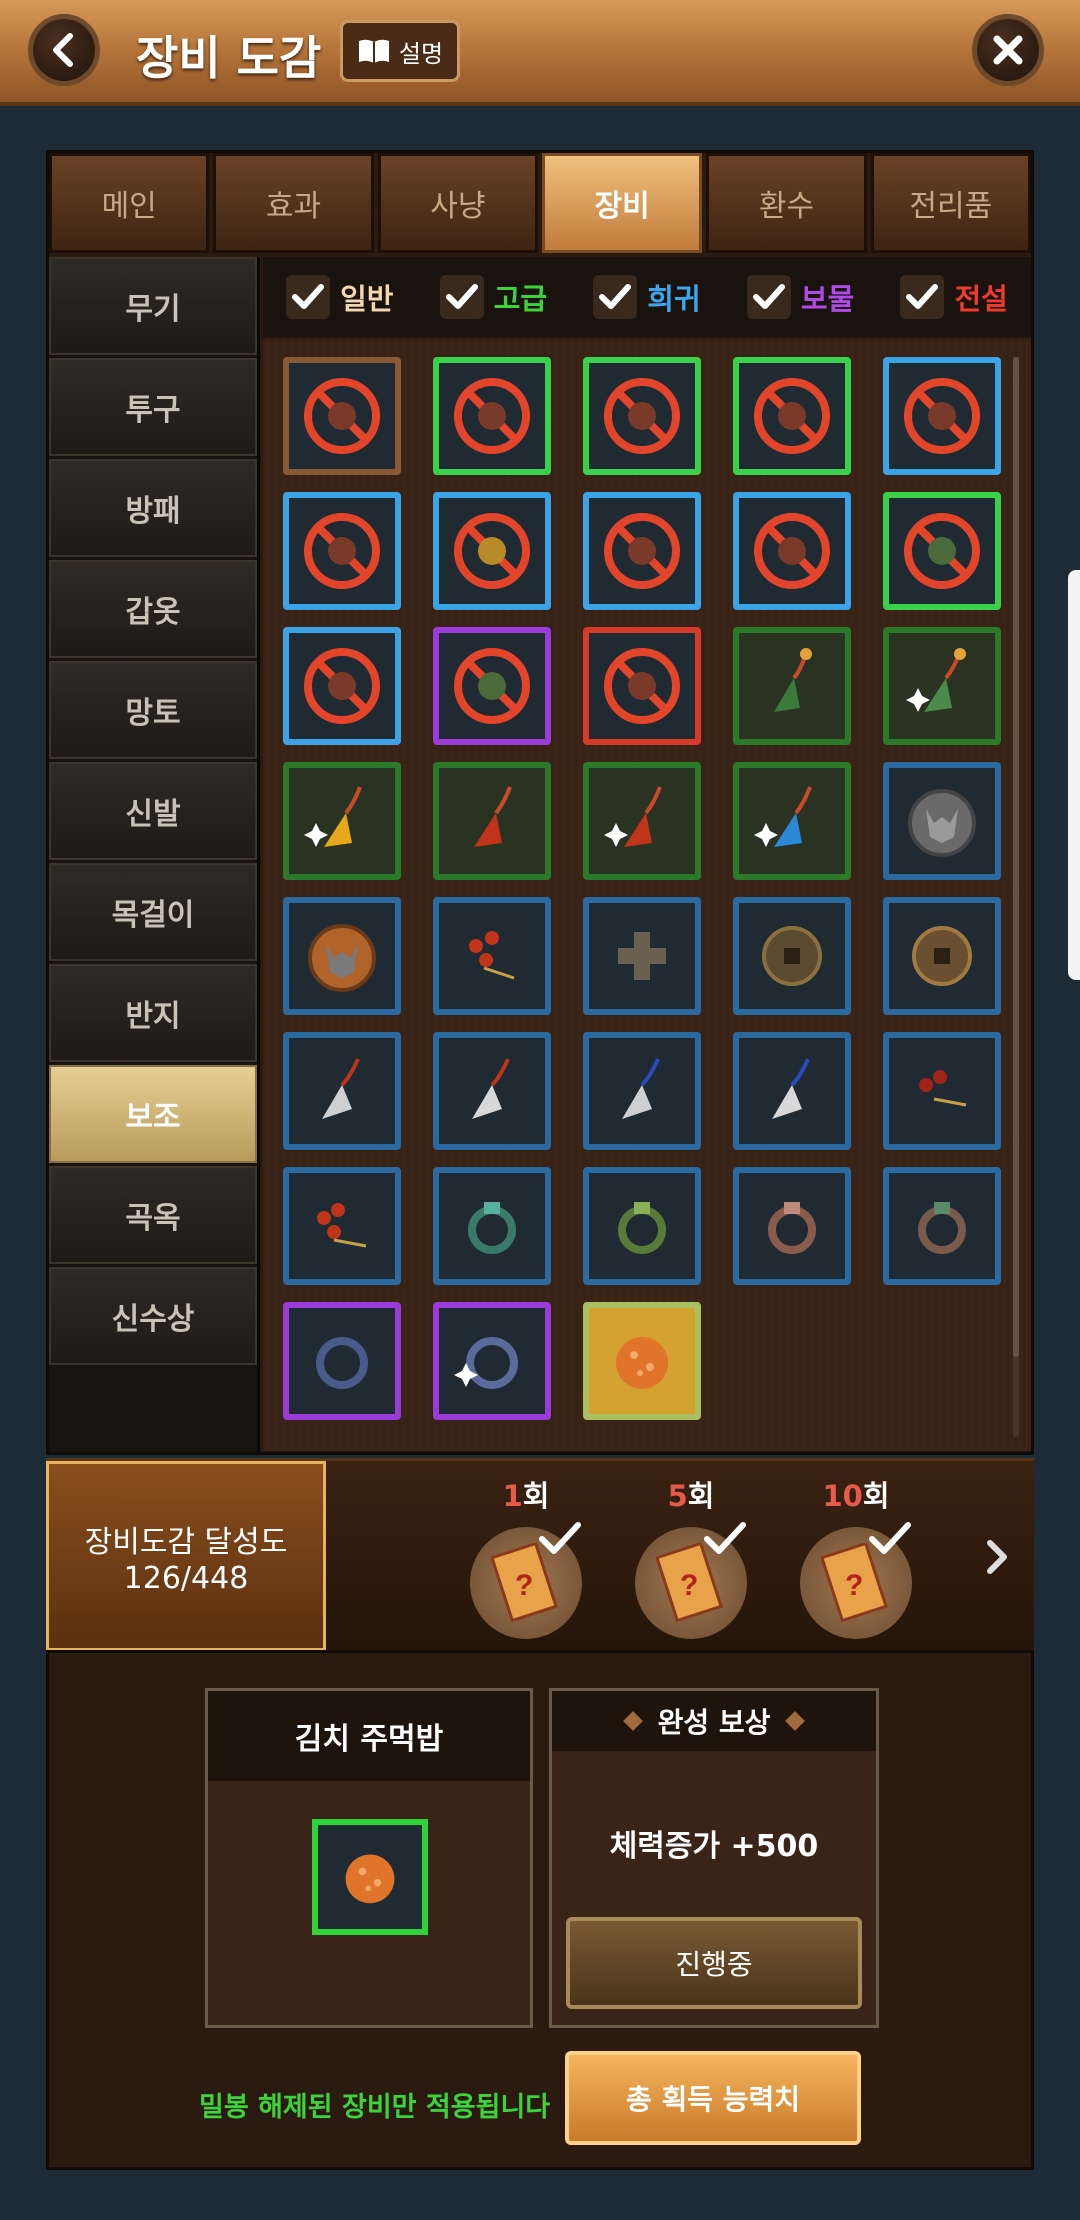 This screenshot has height=2220, width=1080. I want to click on item-name: 김치 주먹밥, so click(369, 1736).